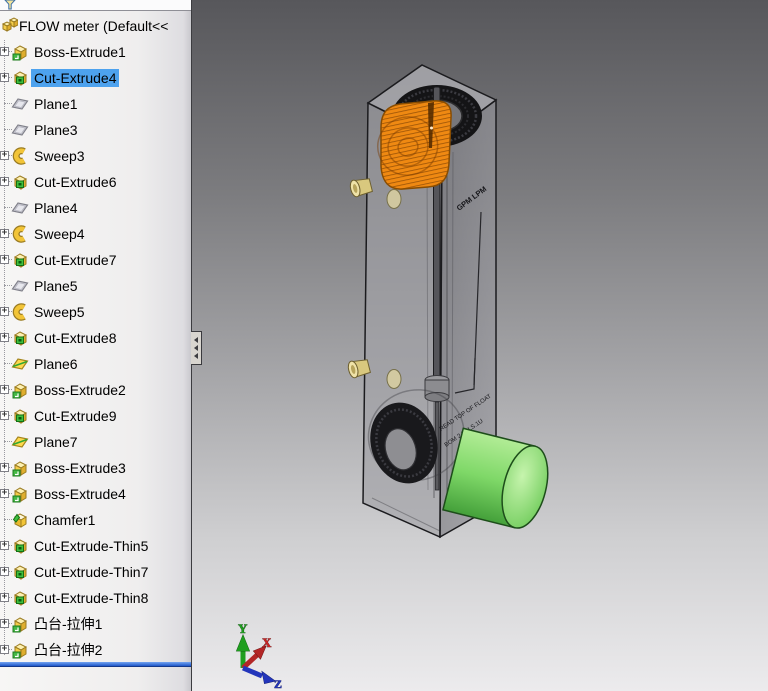  I want to click on tree-item: Plane5, so click(95, 286).